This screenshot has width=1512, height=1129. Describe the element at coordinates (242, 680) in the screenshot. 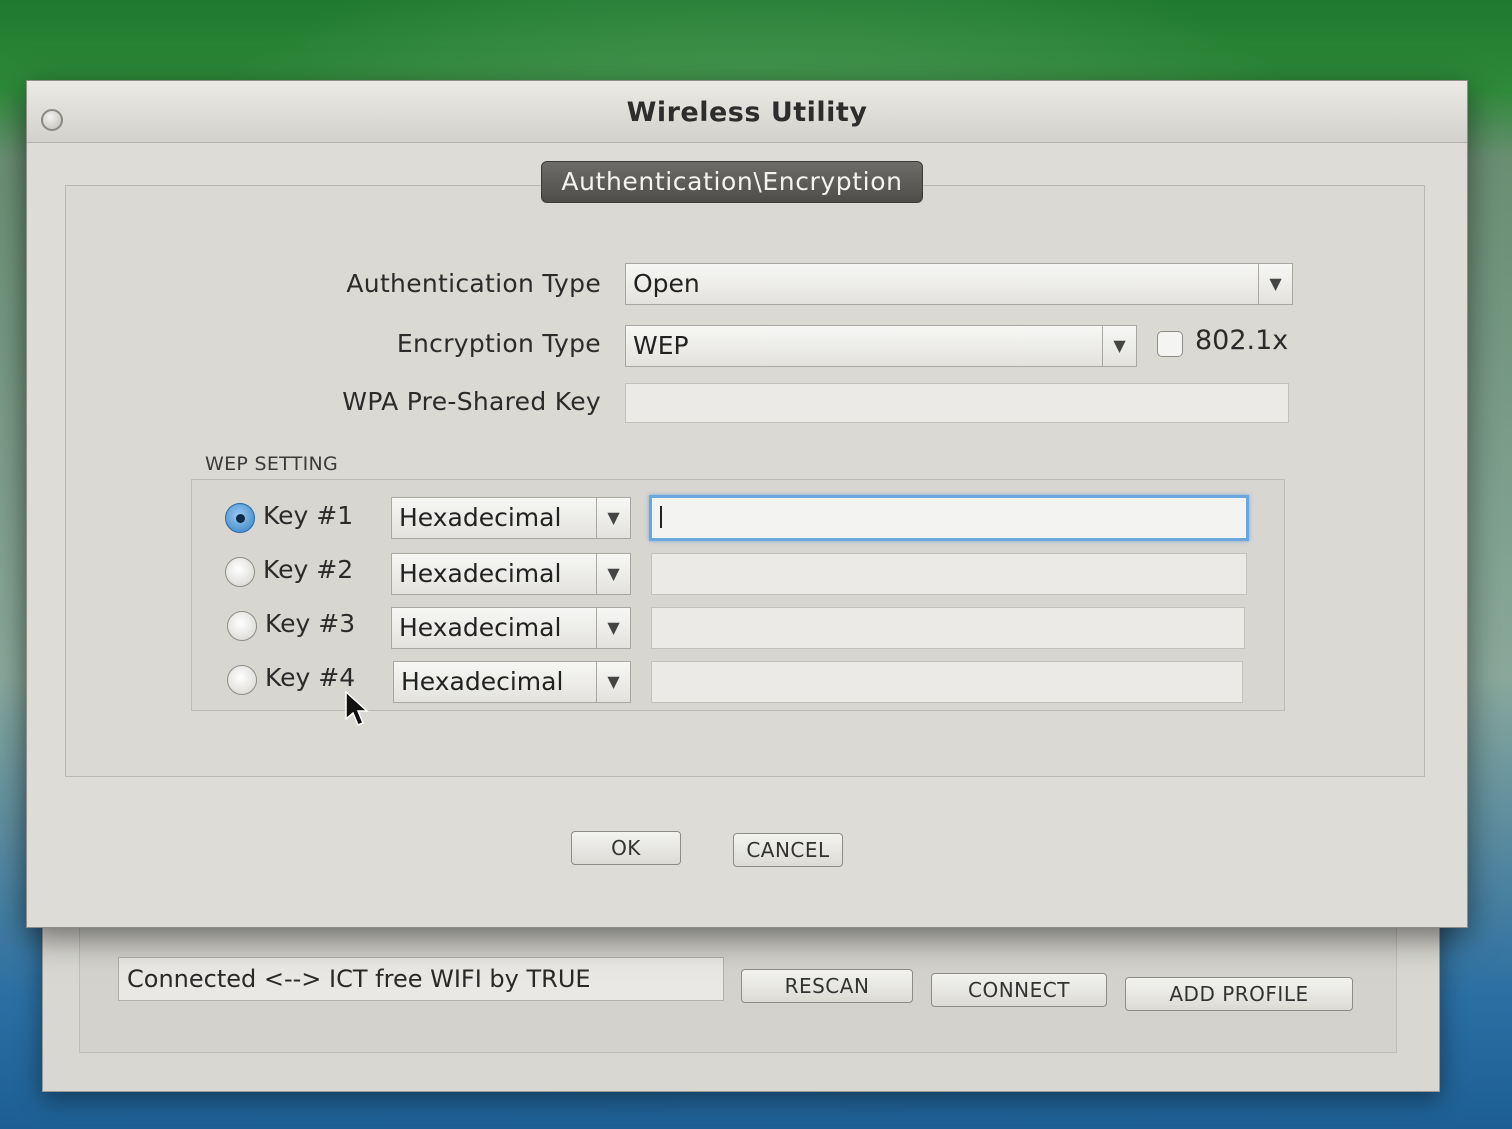

I see `key4-radio` at that location.